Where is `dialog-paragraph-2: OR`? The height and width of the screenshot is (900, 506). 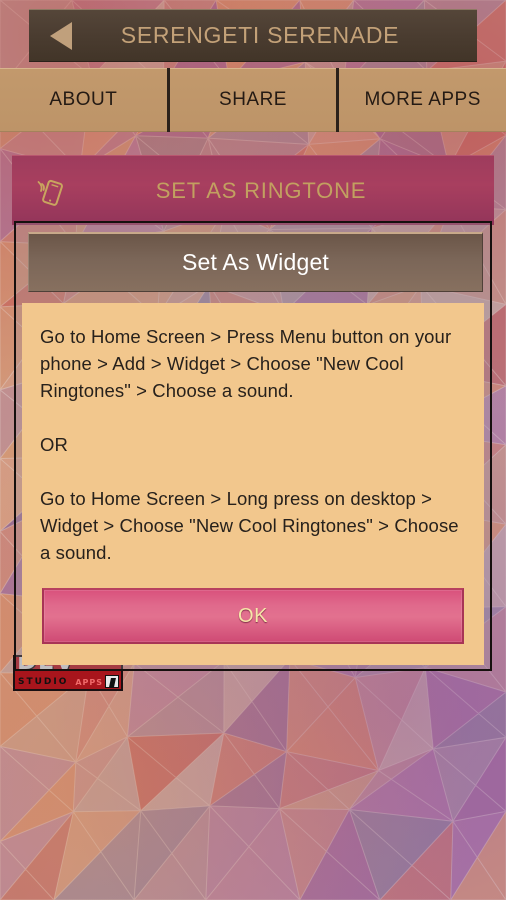
dialog-paragraph-2: OR is located at coordinates (54, 444).